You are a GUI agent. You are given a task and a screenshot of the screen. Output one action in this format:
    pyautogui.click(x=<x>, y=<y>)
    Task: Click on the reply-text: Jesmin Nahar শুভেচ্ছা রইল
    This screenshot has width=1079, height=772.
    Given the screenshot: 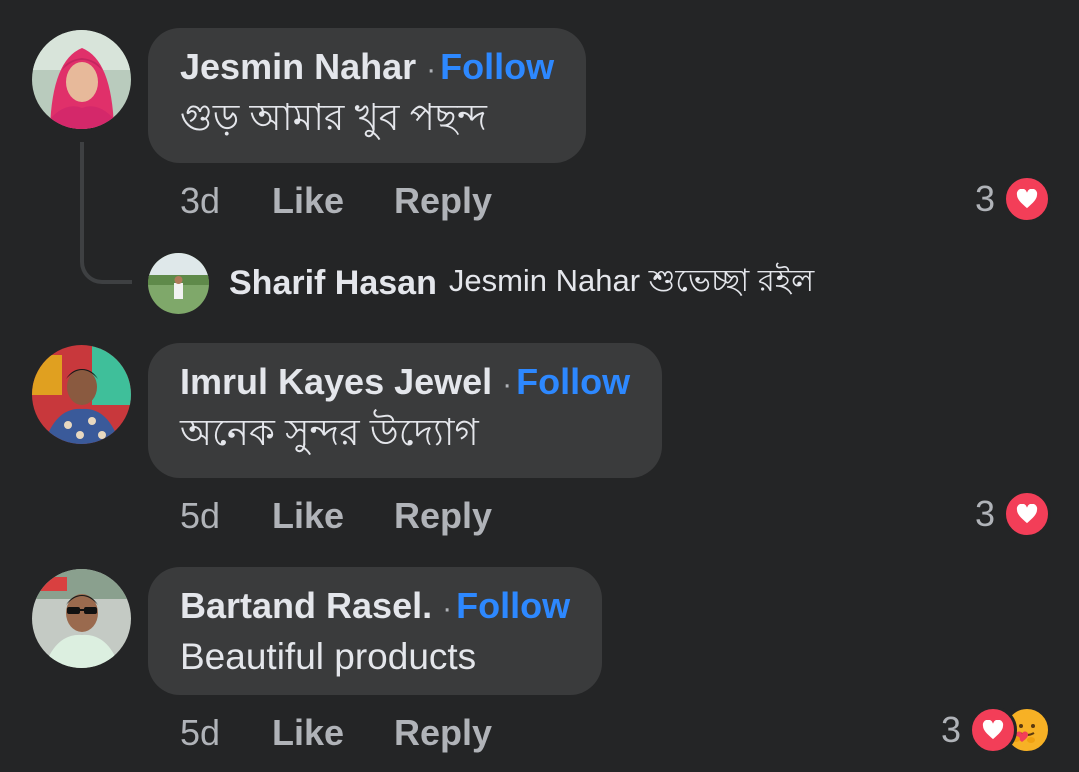 What is the action you would take?
    pyautogui.click(x=631, y=280)
    